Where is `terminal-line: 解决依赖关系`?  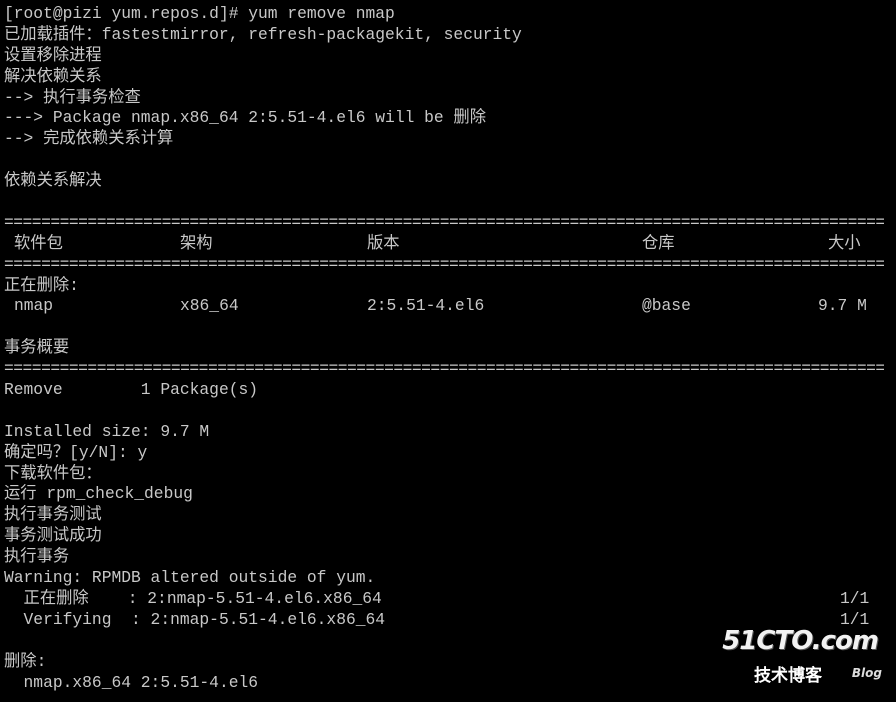
terminal-line: 解决依赖关系 is located at coordinates (53, 76).